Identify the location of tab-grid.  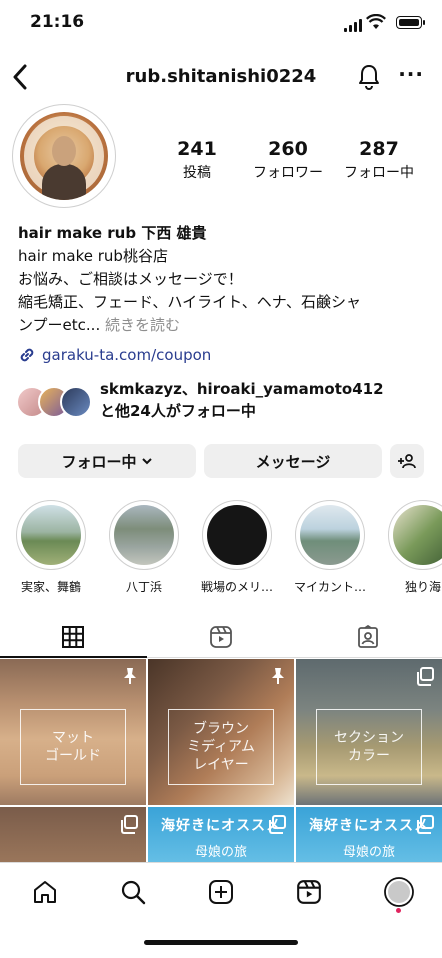
(73, 637).